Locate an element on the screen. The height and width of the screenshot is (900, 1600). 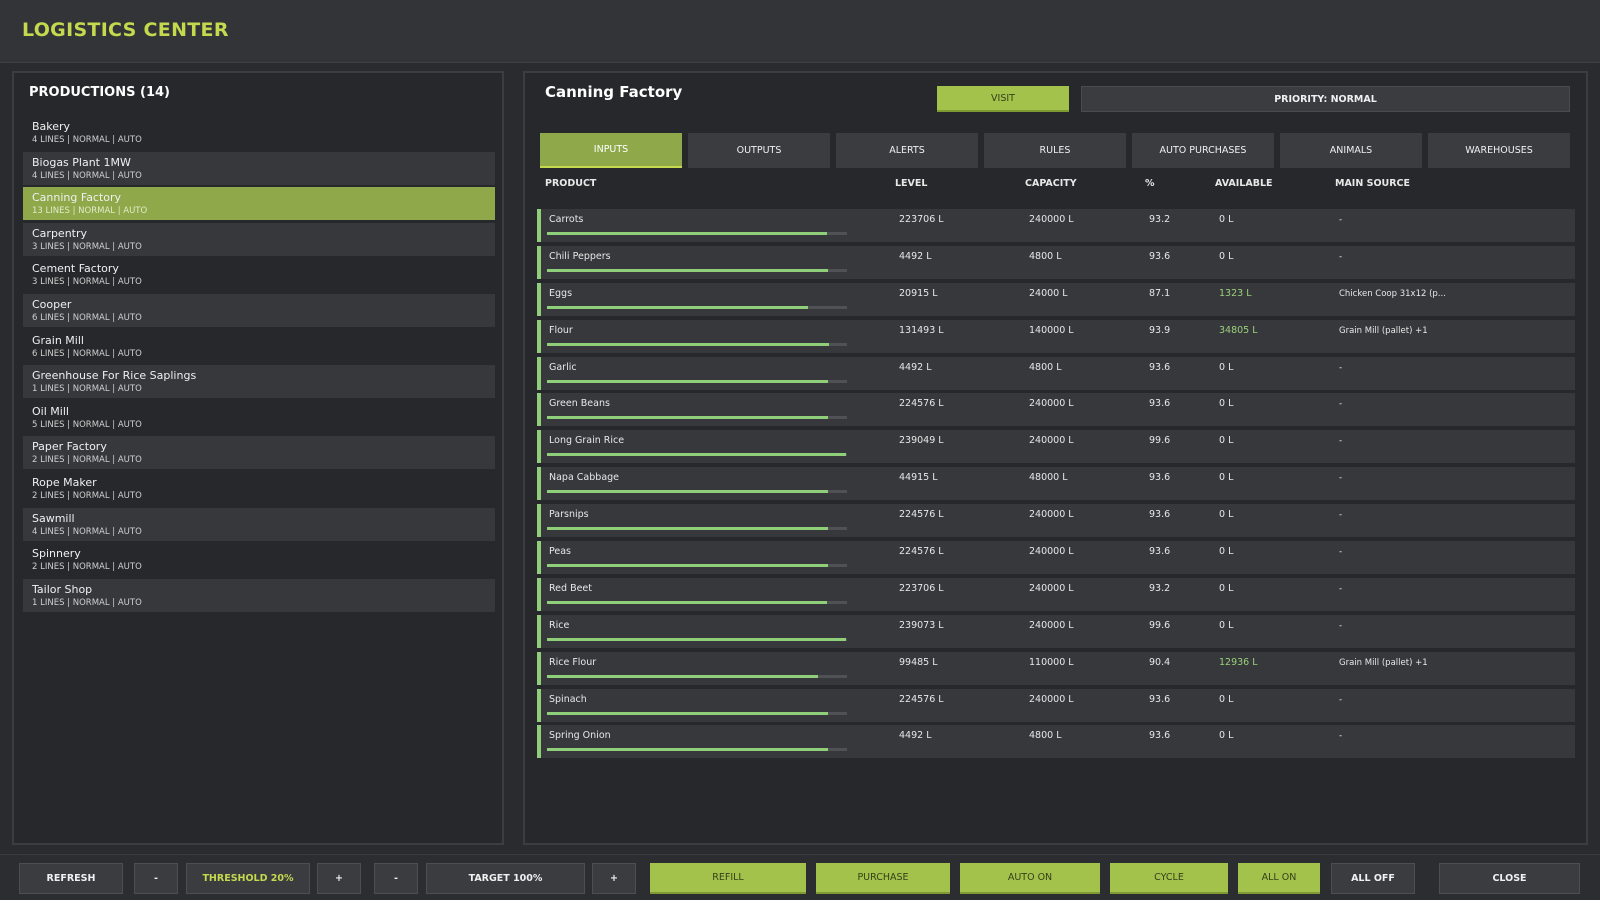
main-source-value: Grain Mill (pallet) +1 is located at coordinates (1383, 662).